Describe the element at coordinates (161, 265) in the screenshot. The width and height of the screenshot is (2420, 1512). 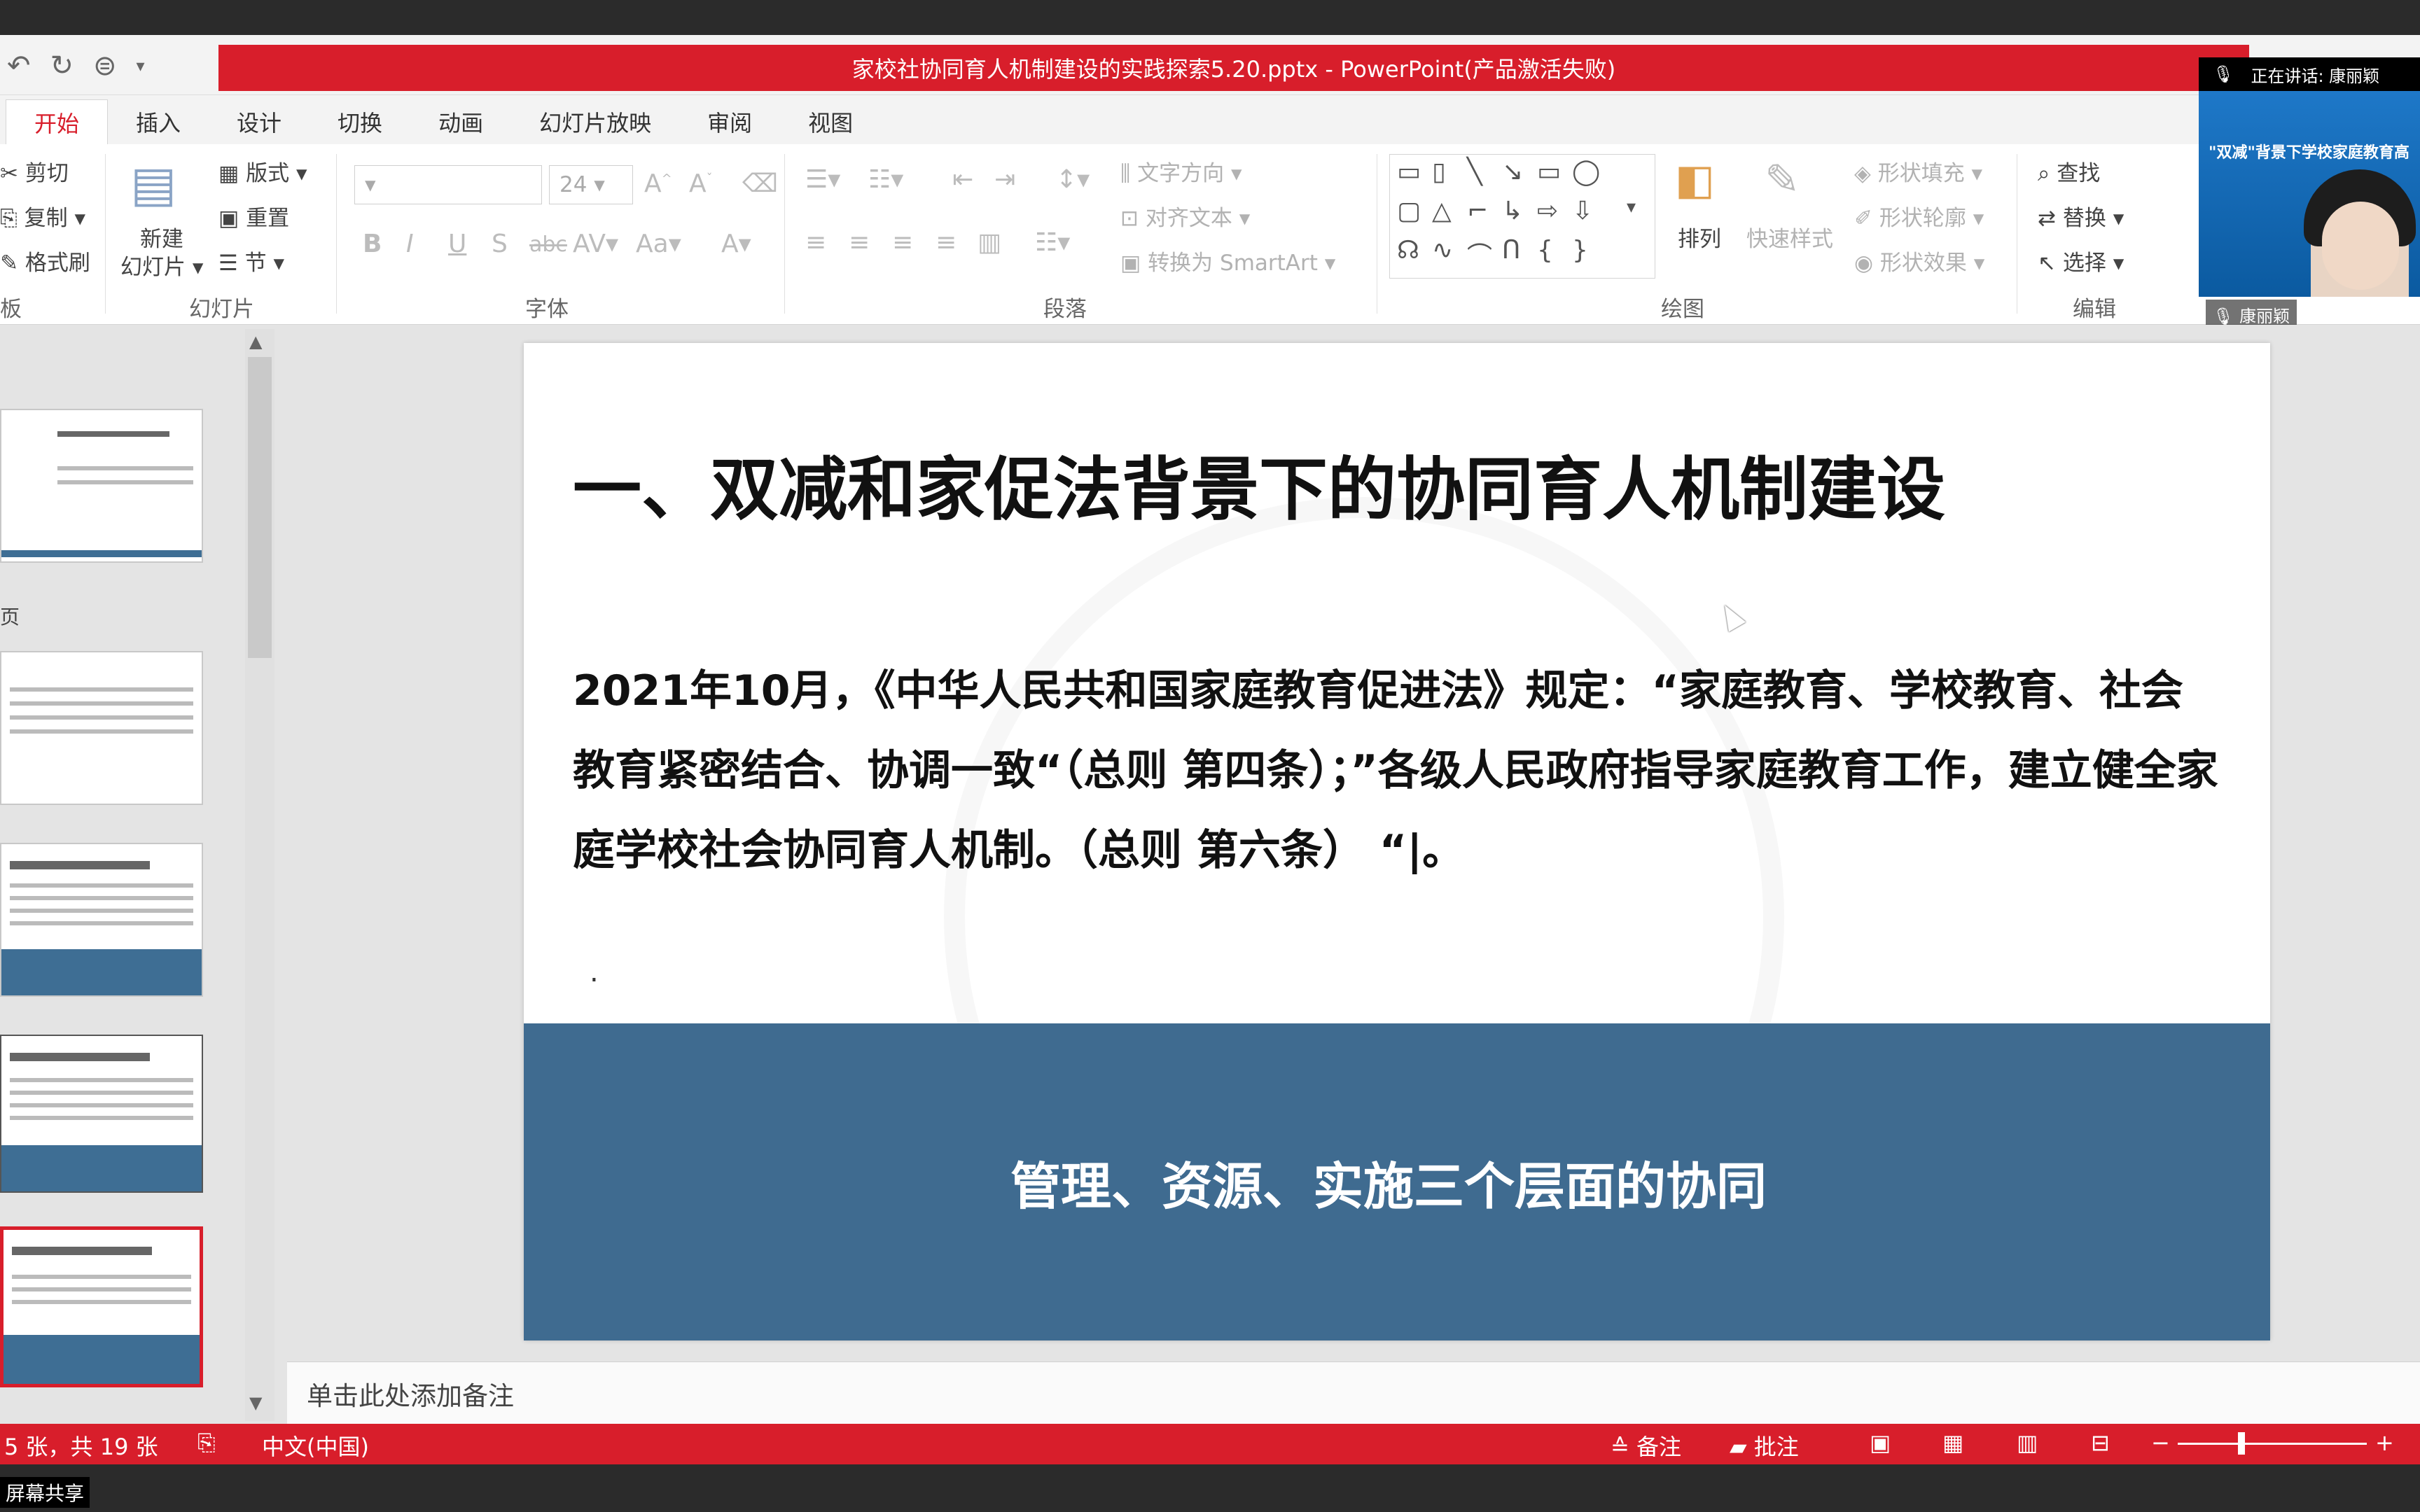
I see `new-slide-button: 幻灯片 ▾` at that location.